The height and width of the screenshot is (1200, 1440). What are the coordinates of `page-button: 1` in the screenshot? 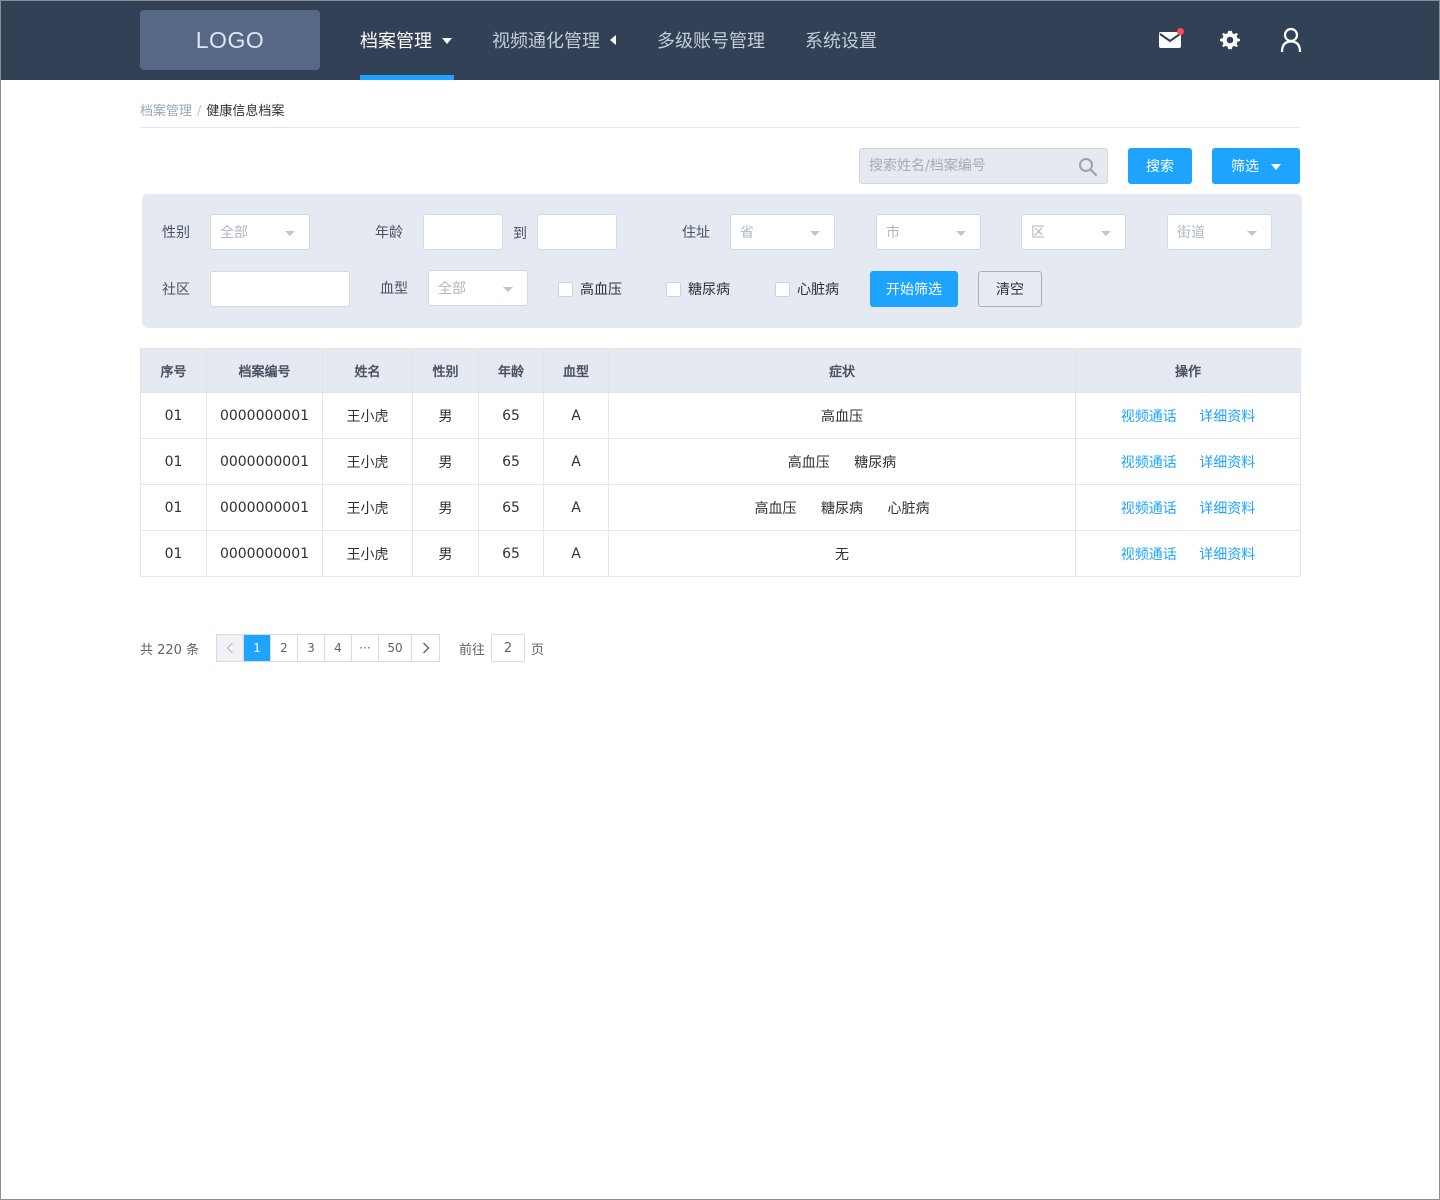 It's located at (257, 648).